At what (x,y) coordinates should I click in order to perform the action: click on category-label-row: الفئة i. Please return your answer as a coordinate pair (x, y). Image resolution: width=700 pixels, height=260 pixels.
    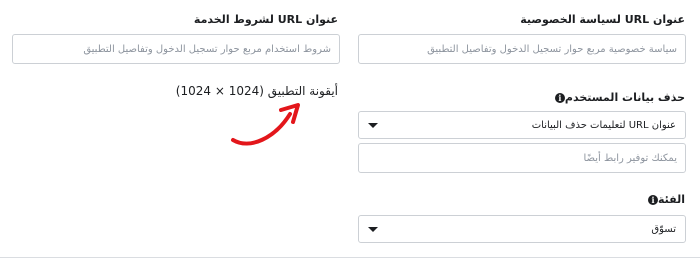
    Looking at the image, I should click on (664, 199).